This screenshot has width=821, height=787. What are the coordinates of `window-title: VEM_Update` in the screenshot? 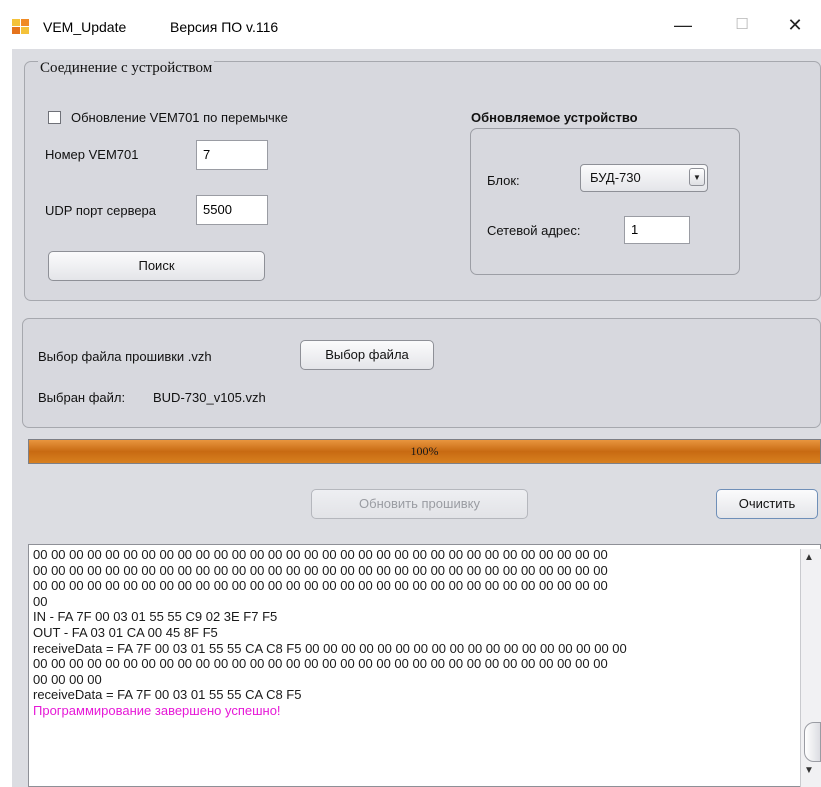 It's located at (85, 27).